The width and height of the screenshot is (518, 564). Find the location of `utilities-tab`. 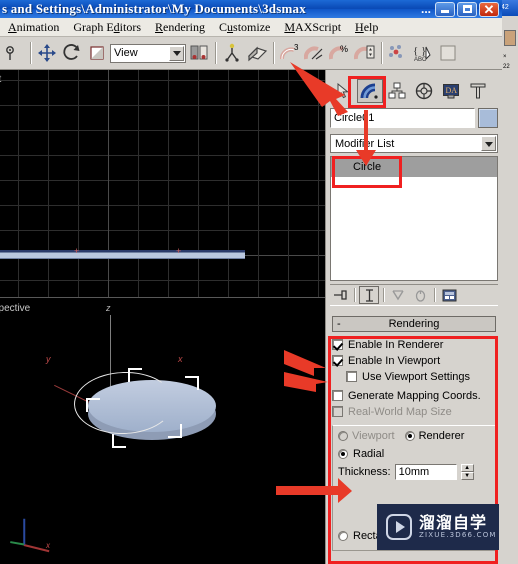

utilities-tab is located at coordinates (478, 91).